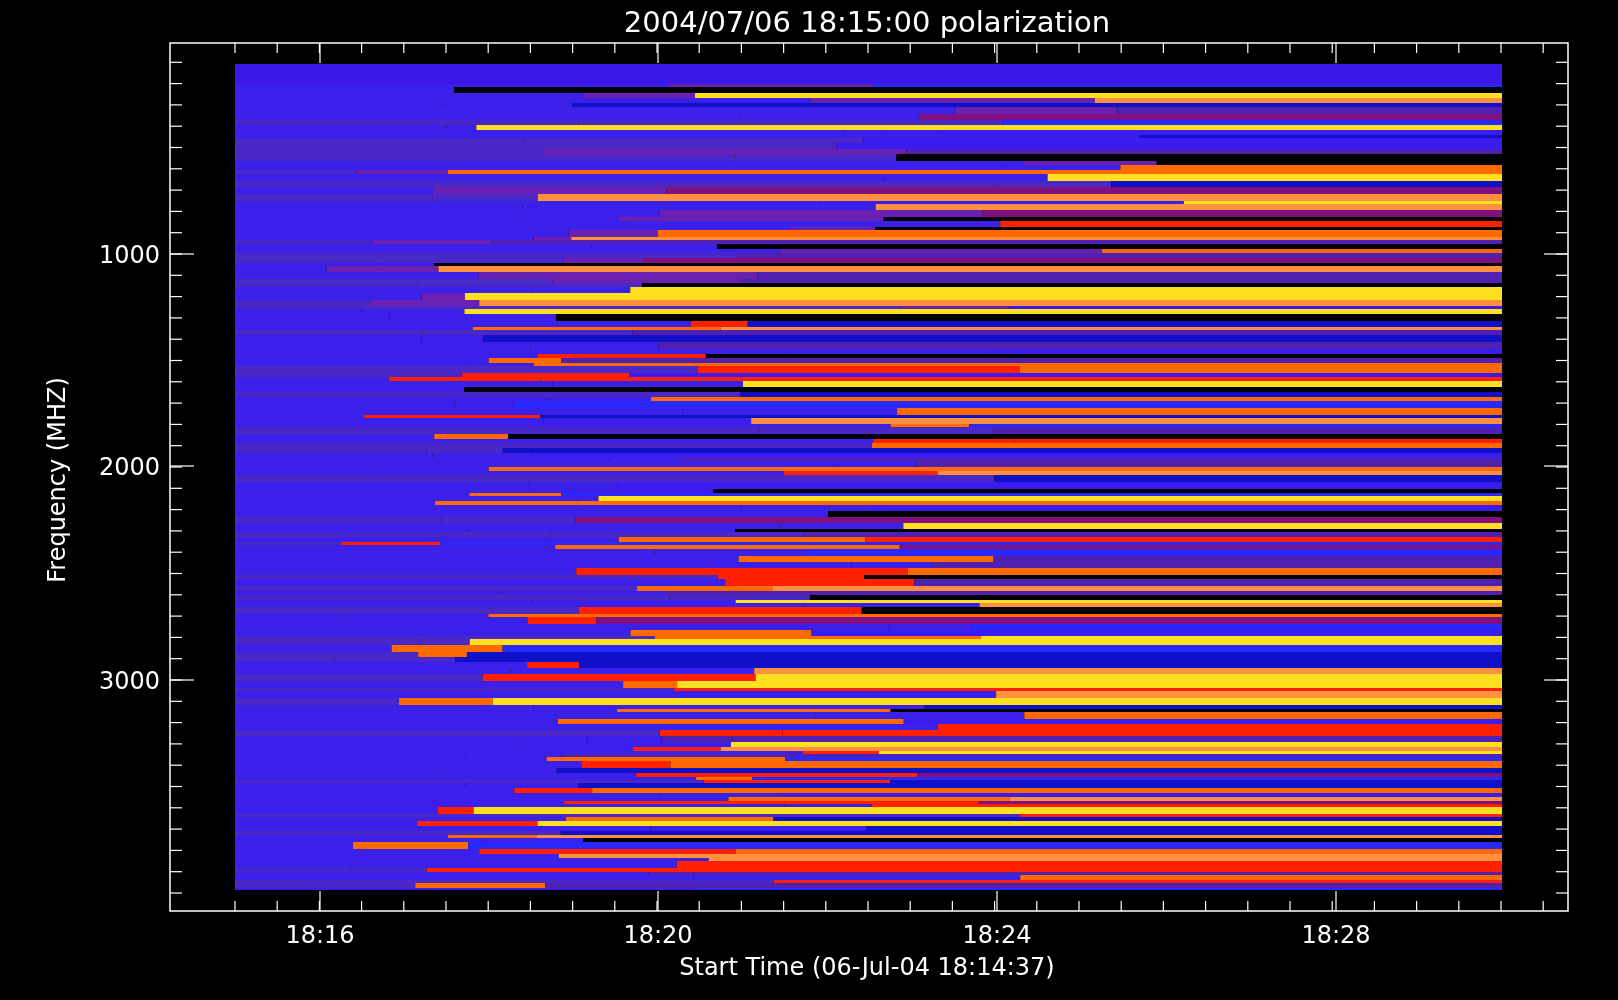  I want to click on y-axis-label: Frequency (MHZ), so click(57, 480).